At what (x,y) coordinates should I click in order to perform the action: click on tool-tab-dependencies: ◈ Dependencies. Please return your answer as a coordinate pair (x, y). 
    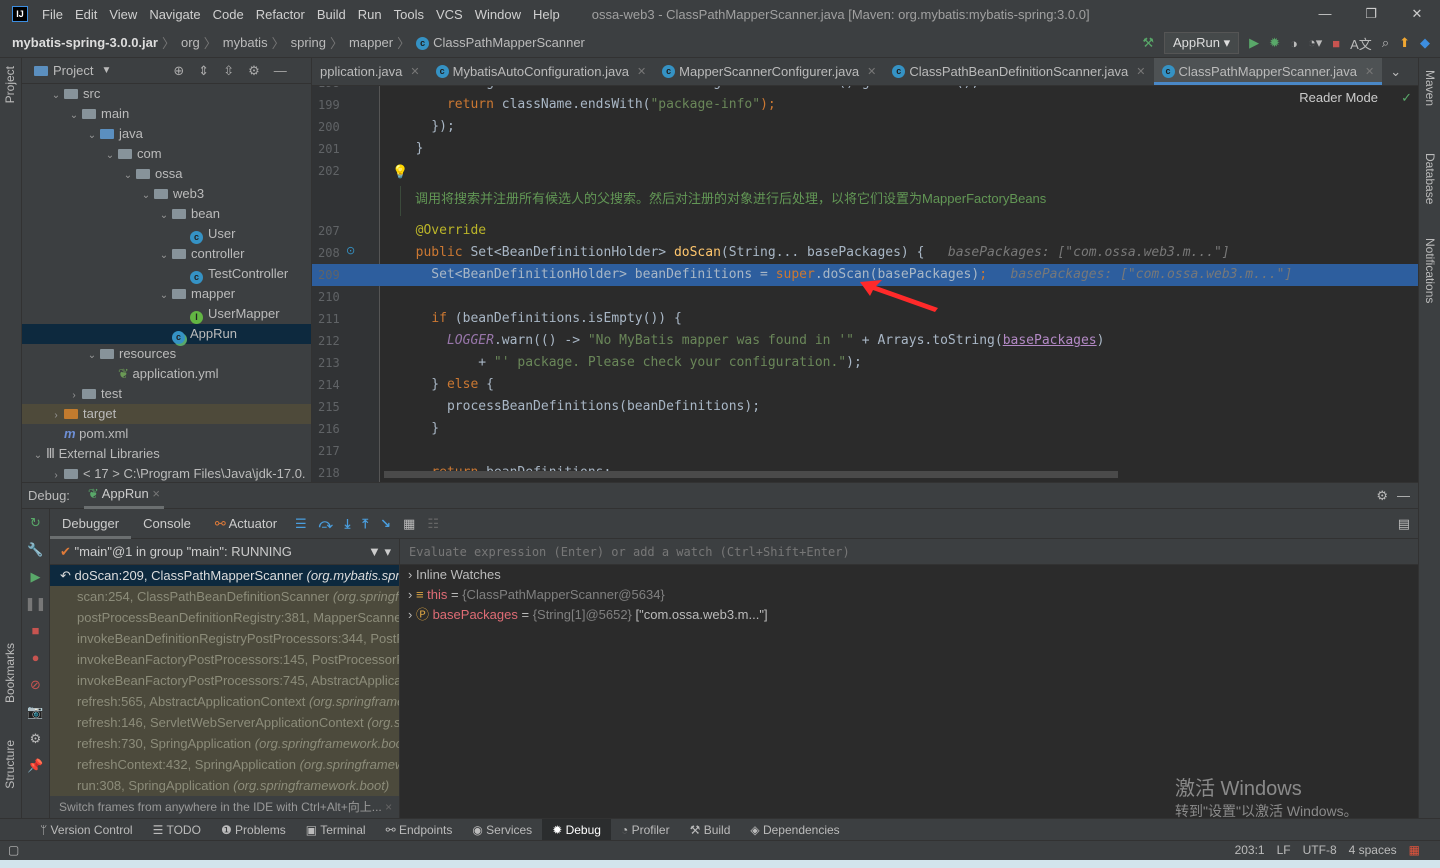
    Looking at the image, I should click on (794, 830).